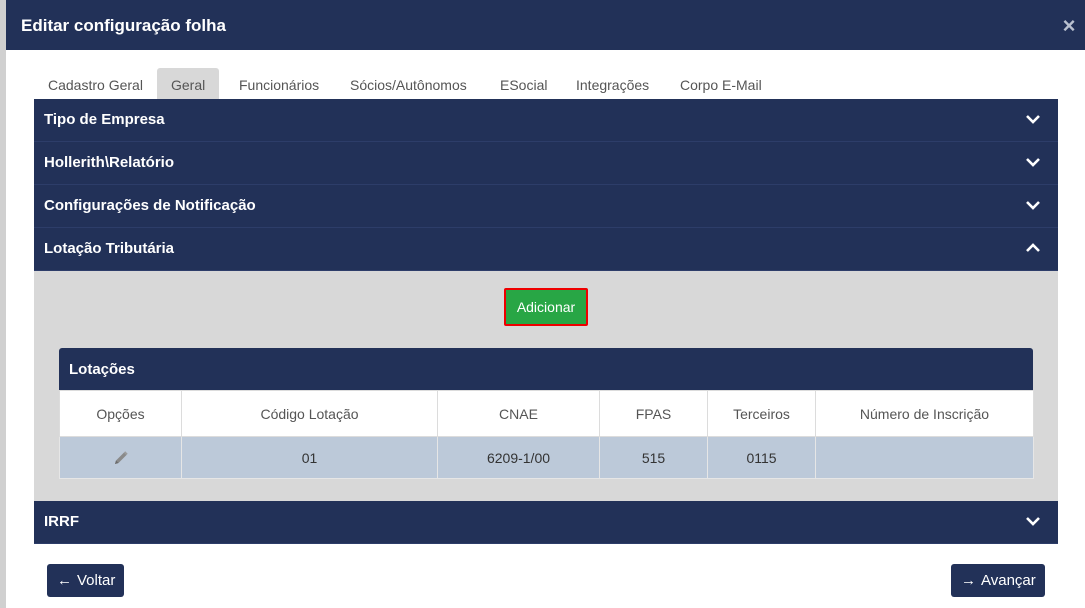 The width and height of the screenshot is (1085, 608). What do you see at coordinates (612, 83) in the screenshot?
I see `tab-integracoes: Integrações` at bounding box center [612, 83].